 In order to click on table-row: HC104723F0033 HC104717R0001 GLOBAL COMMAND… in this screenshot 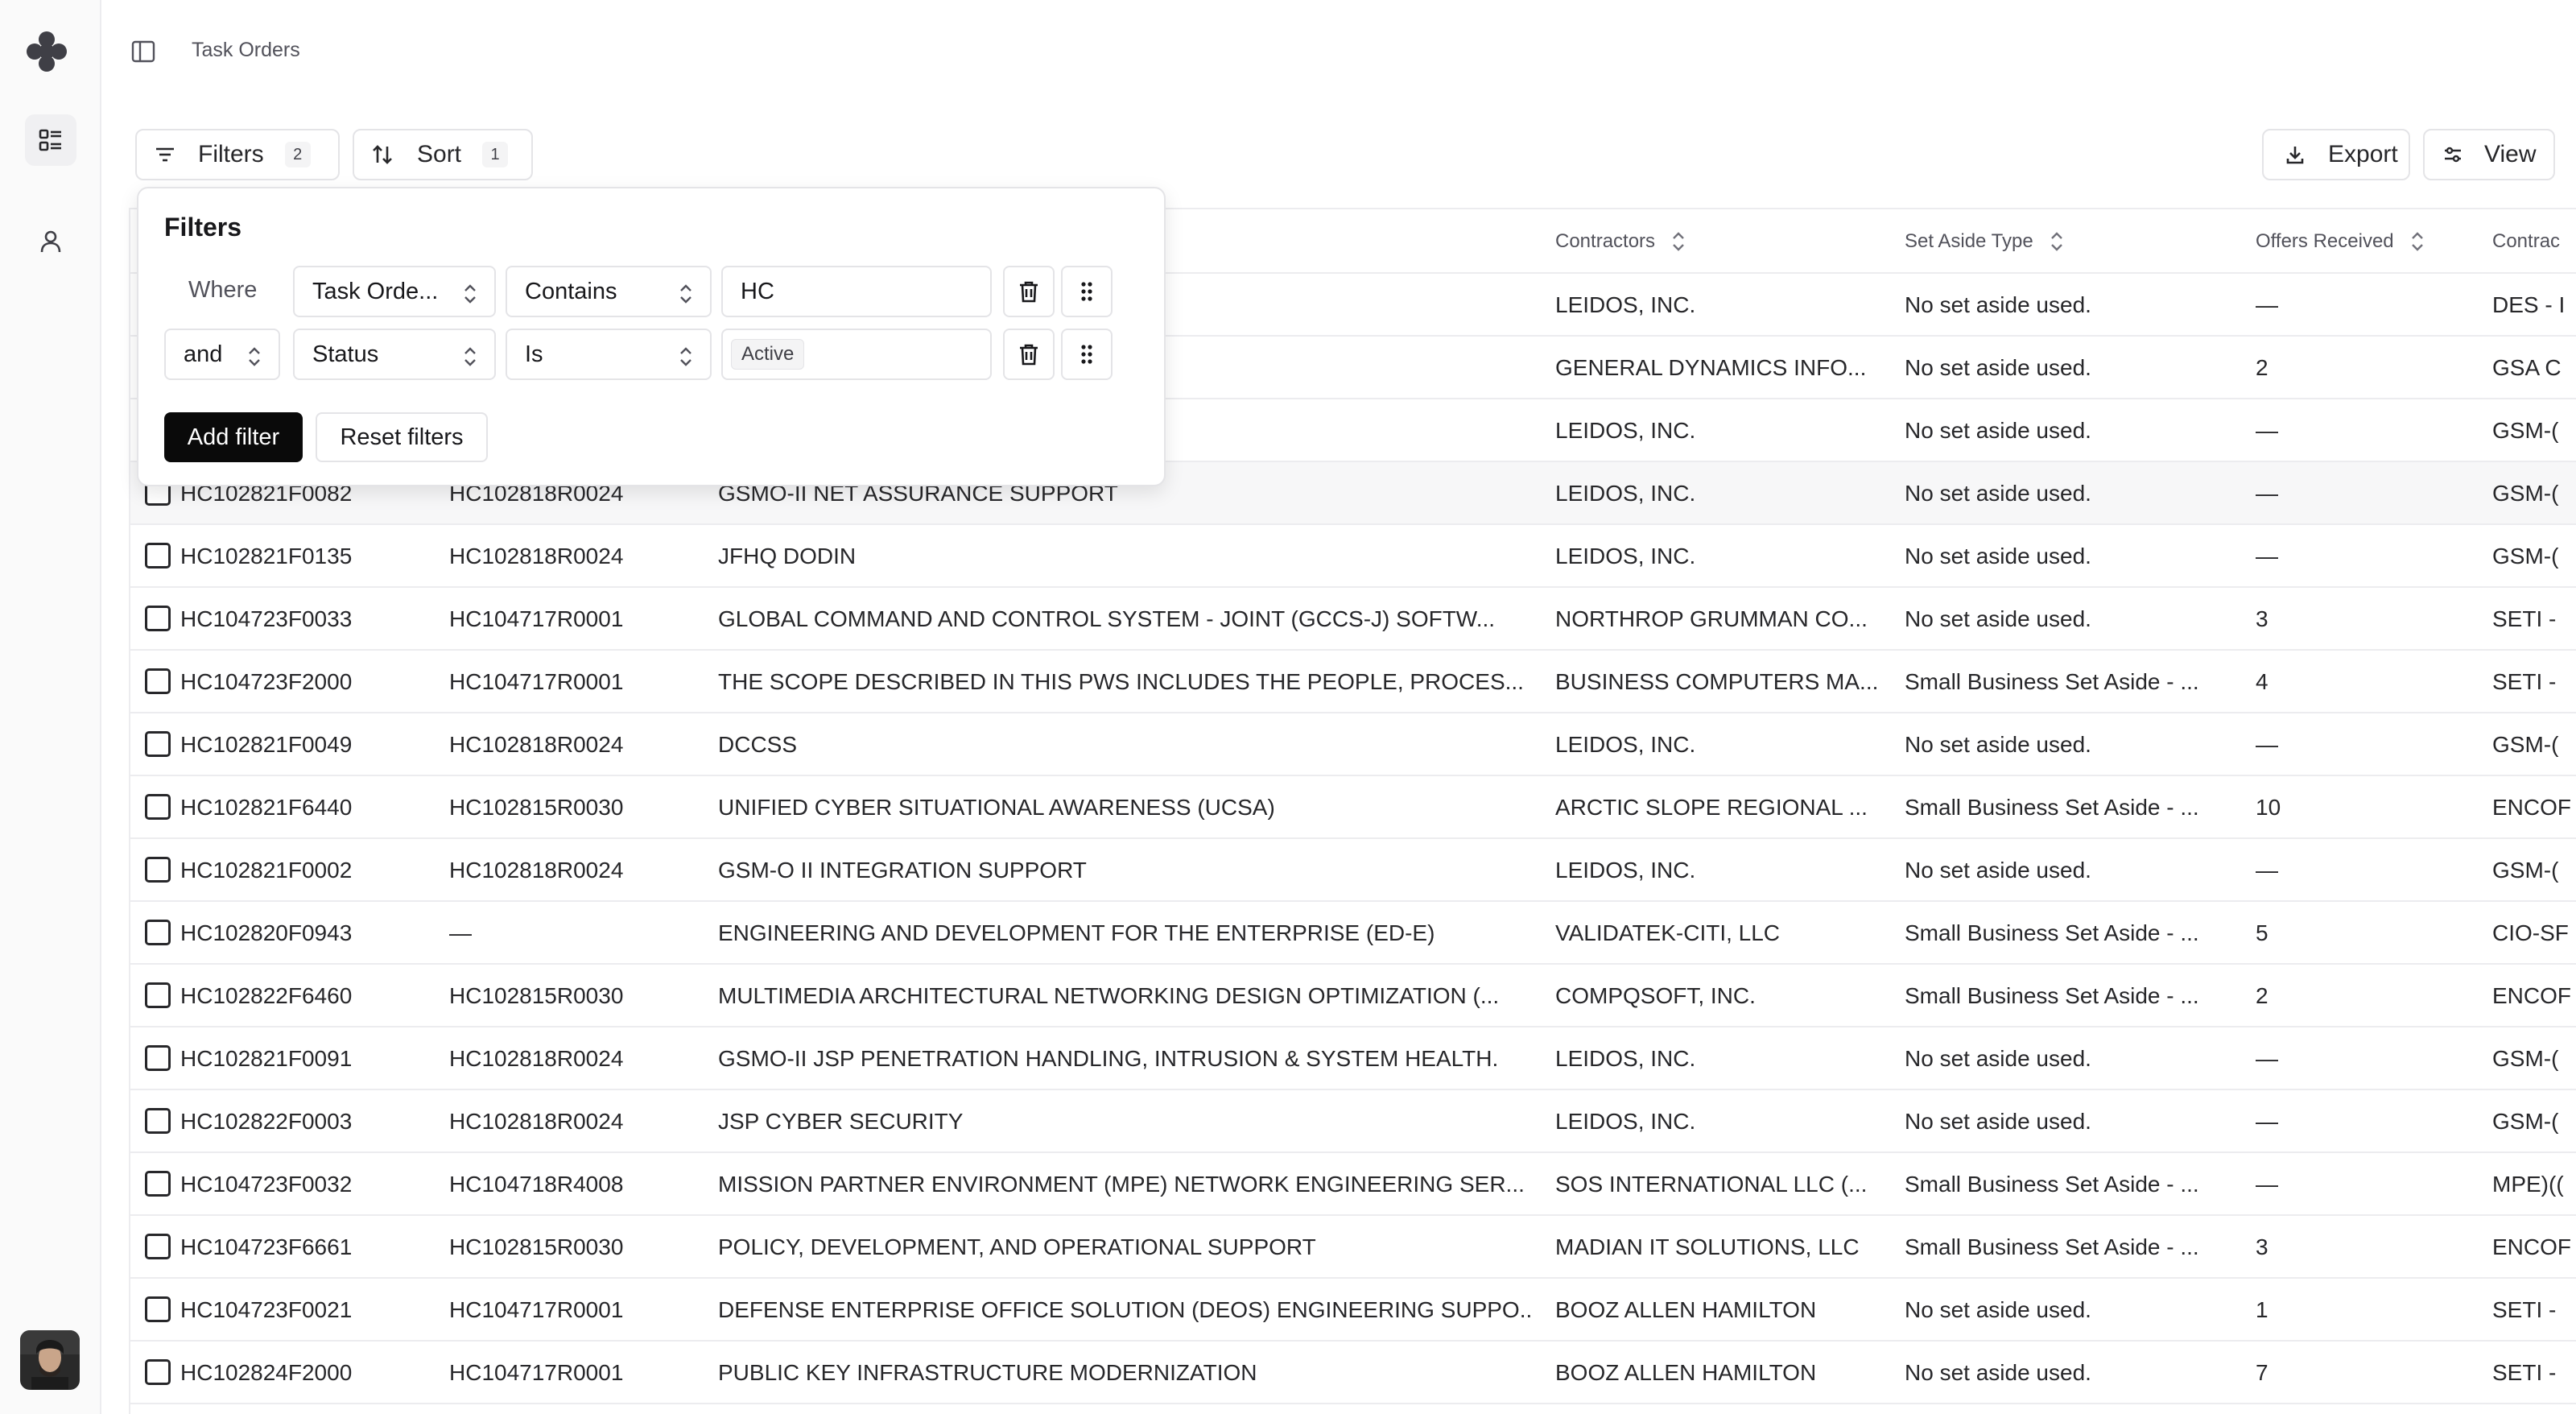, I will do `click(1353, 619)`.